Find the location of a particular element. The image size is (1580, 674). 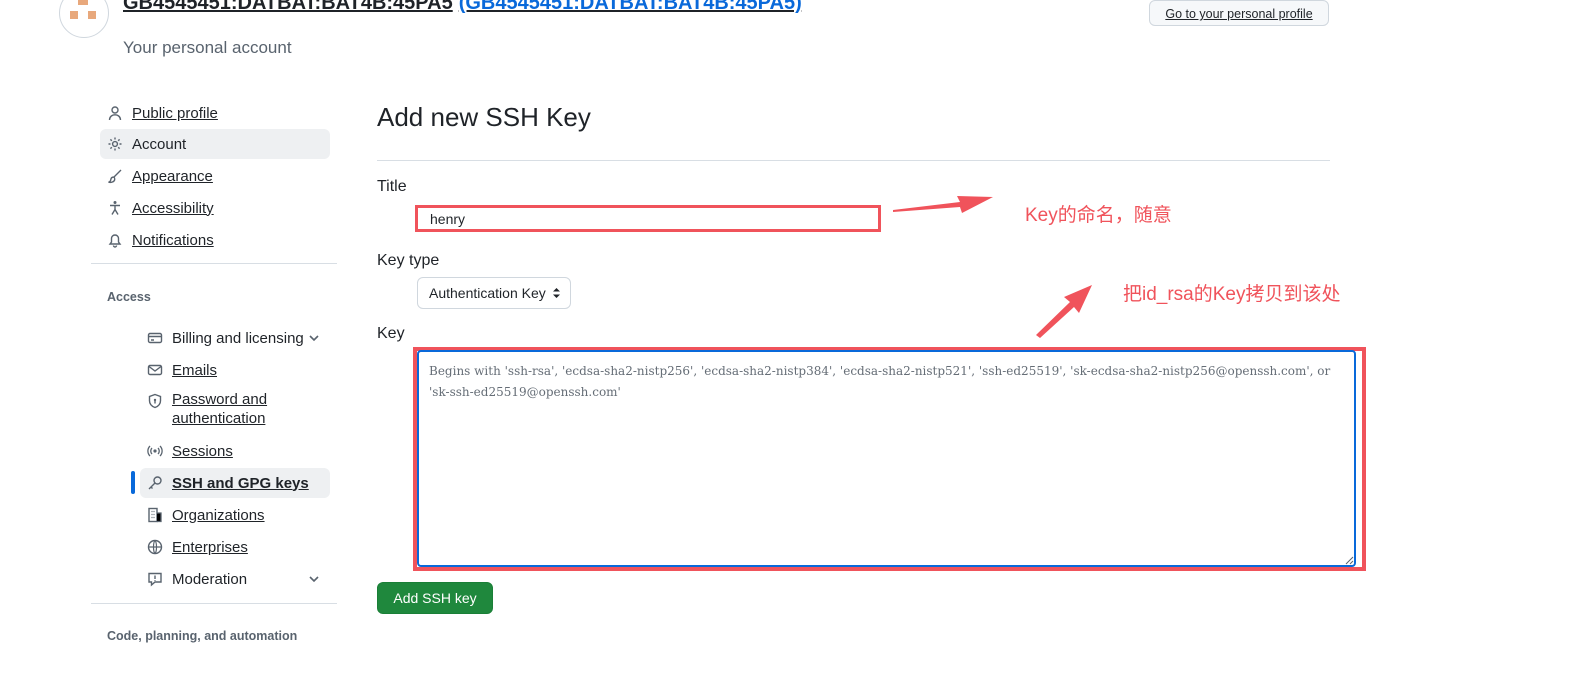

sidebar-item-label: Appearance is located at coordinates (172, 176).